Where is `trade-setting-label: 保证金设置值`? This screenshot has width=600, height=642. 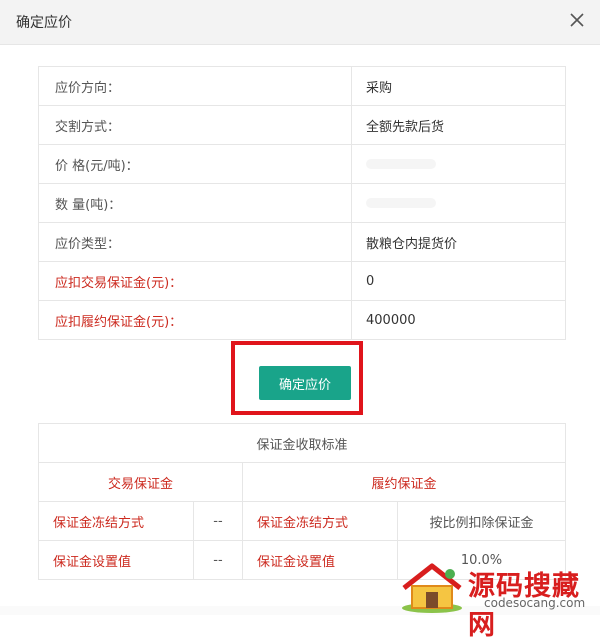
trade-setting-label: 保证金设置值 is located at coordinates (116, 560).